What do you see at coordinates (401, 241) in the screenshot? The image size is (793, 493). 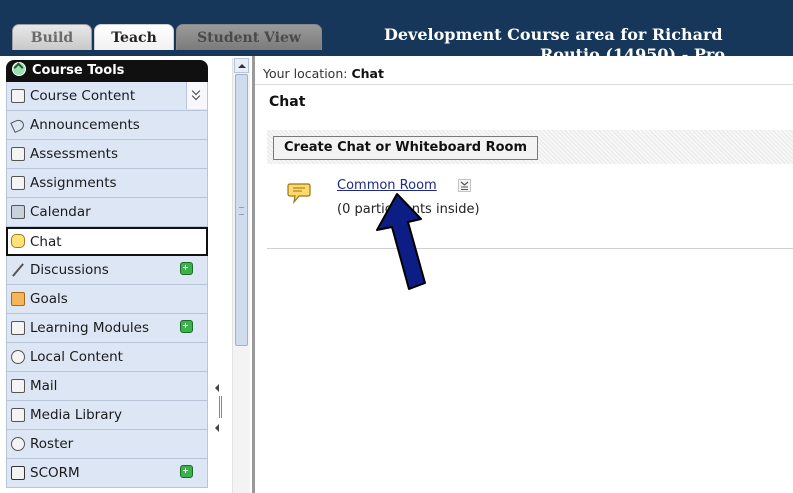 I see `annotation-arrow-icon` at bounding box center [401, 241].